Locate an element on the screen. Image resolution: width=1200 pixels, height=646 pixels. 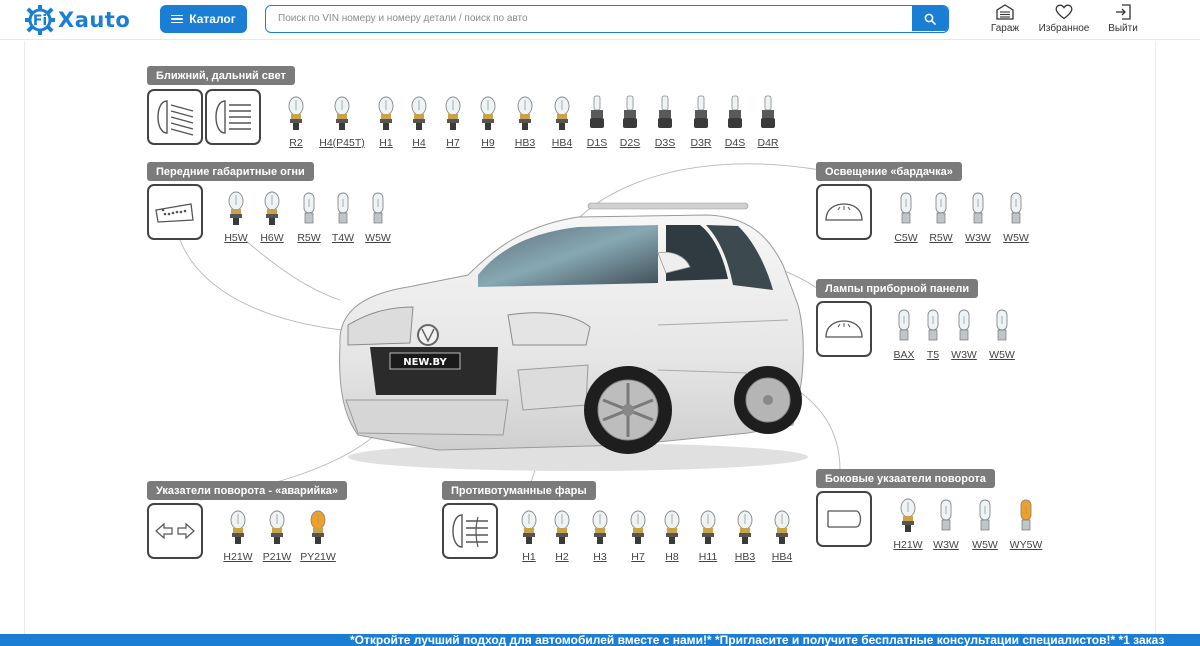
bulb-label: H21W is located at coordinates (908, 545).